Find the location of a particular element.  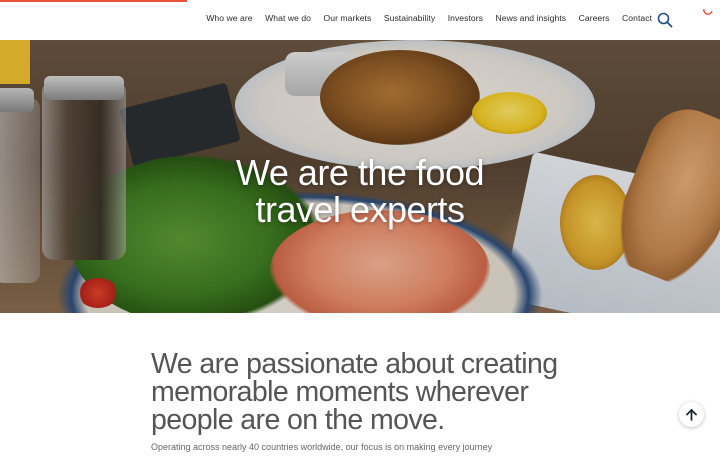

nav-item-who-we-are: Who we are is located at coordinates (229, 18).